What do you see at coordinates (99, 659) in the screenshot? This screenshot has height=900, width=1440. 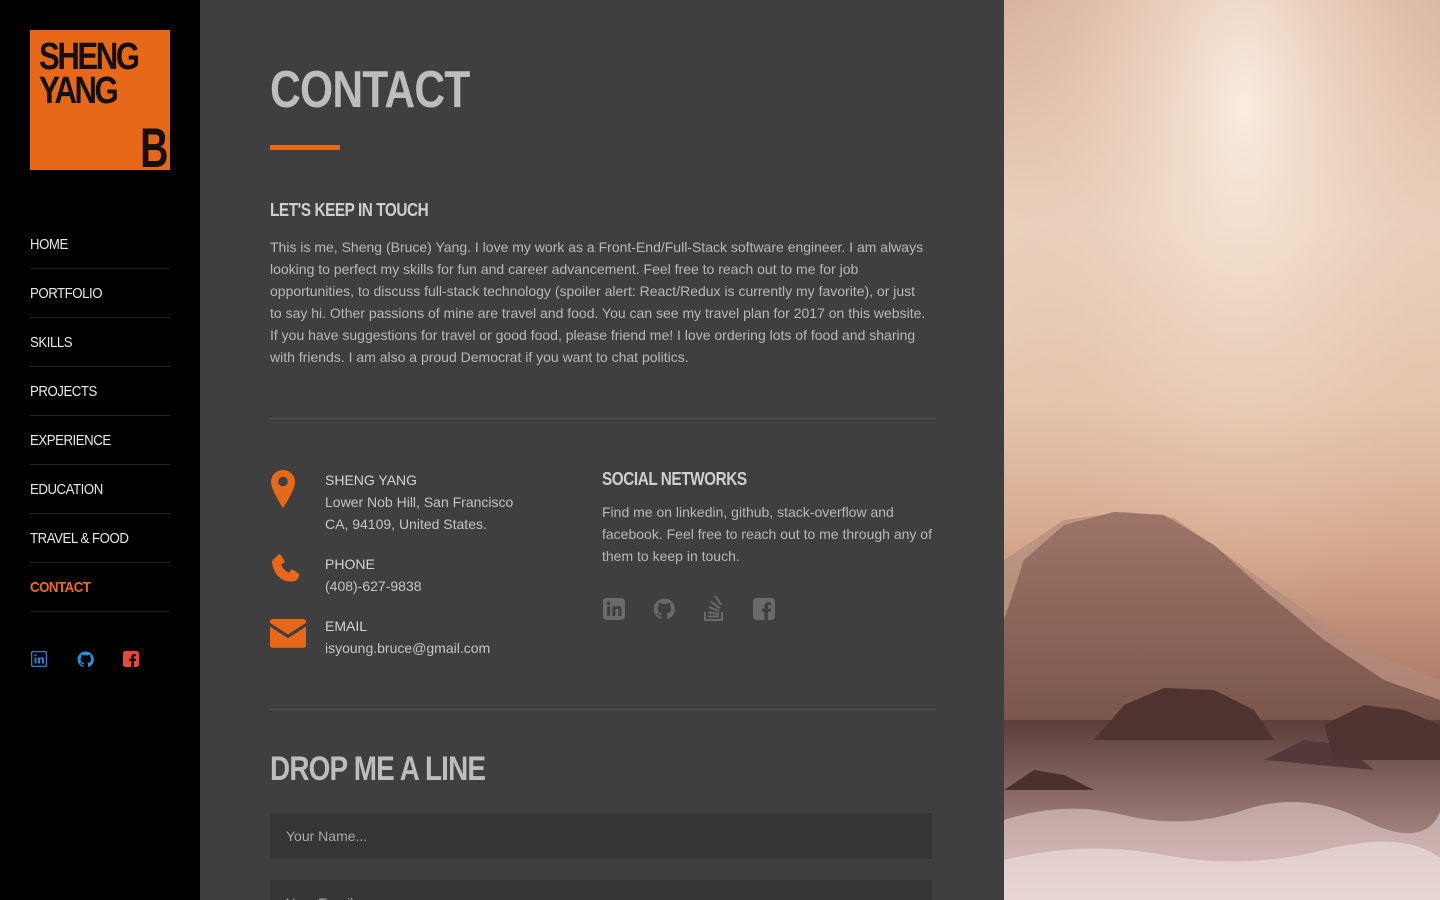 I see `sidebar-social-links` at bounding box center [99, 659].